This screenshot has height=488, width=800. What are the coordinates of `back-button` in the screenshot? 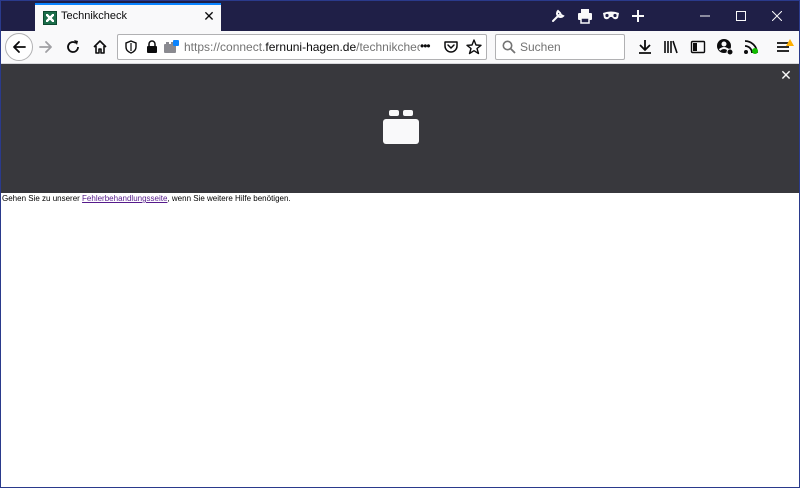 It's located at (19, 47).